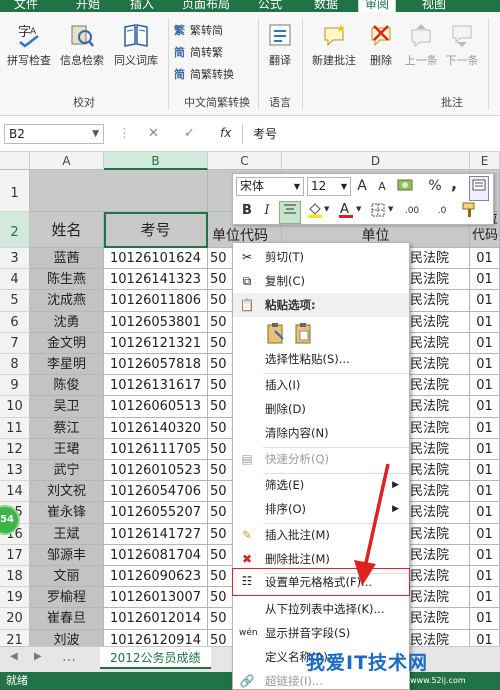 The height and width of the screenshot is (690, 500). What do you see at coordinates (198, 31) in the screenshot?
I see `trad-to-simp-button: 繁繁转简` at bounding box center [198, 31].